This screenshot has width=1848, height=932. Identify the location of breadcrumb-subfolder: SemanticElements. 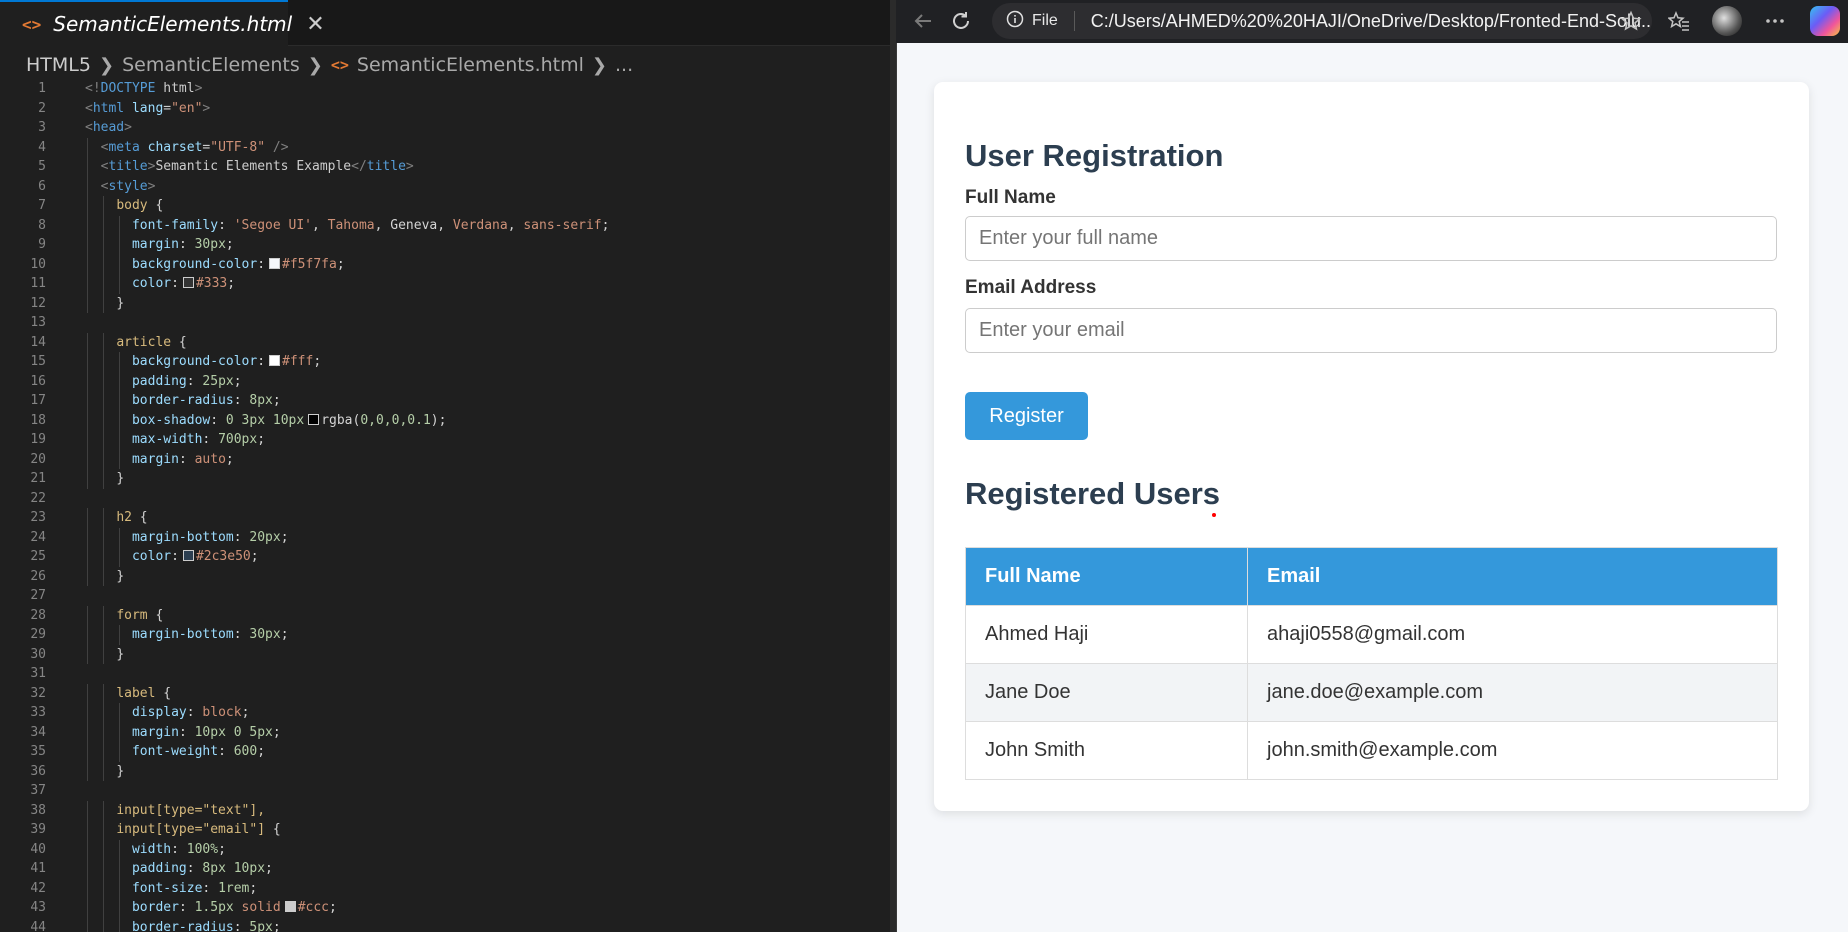
(211, 65).